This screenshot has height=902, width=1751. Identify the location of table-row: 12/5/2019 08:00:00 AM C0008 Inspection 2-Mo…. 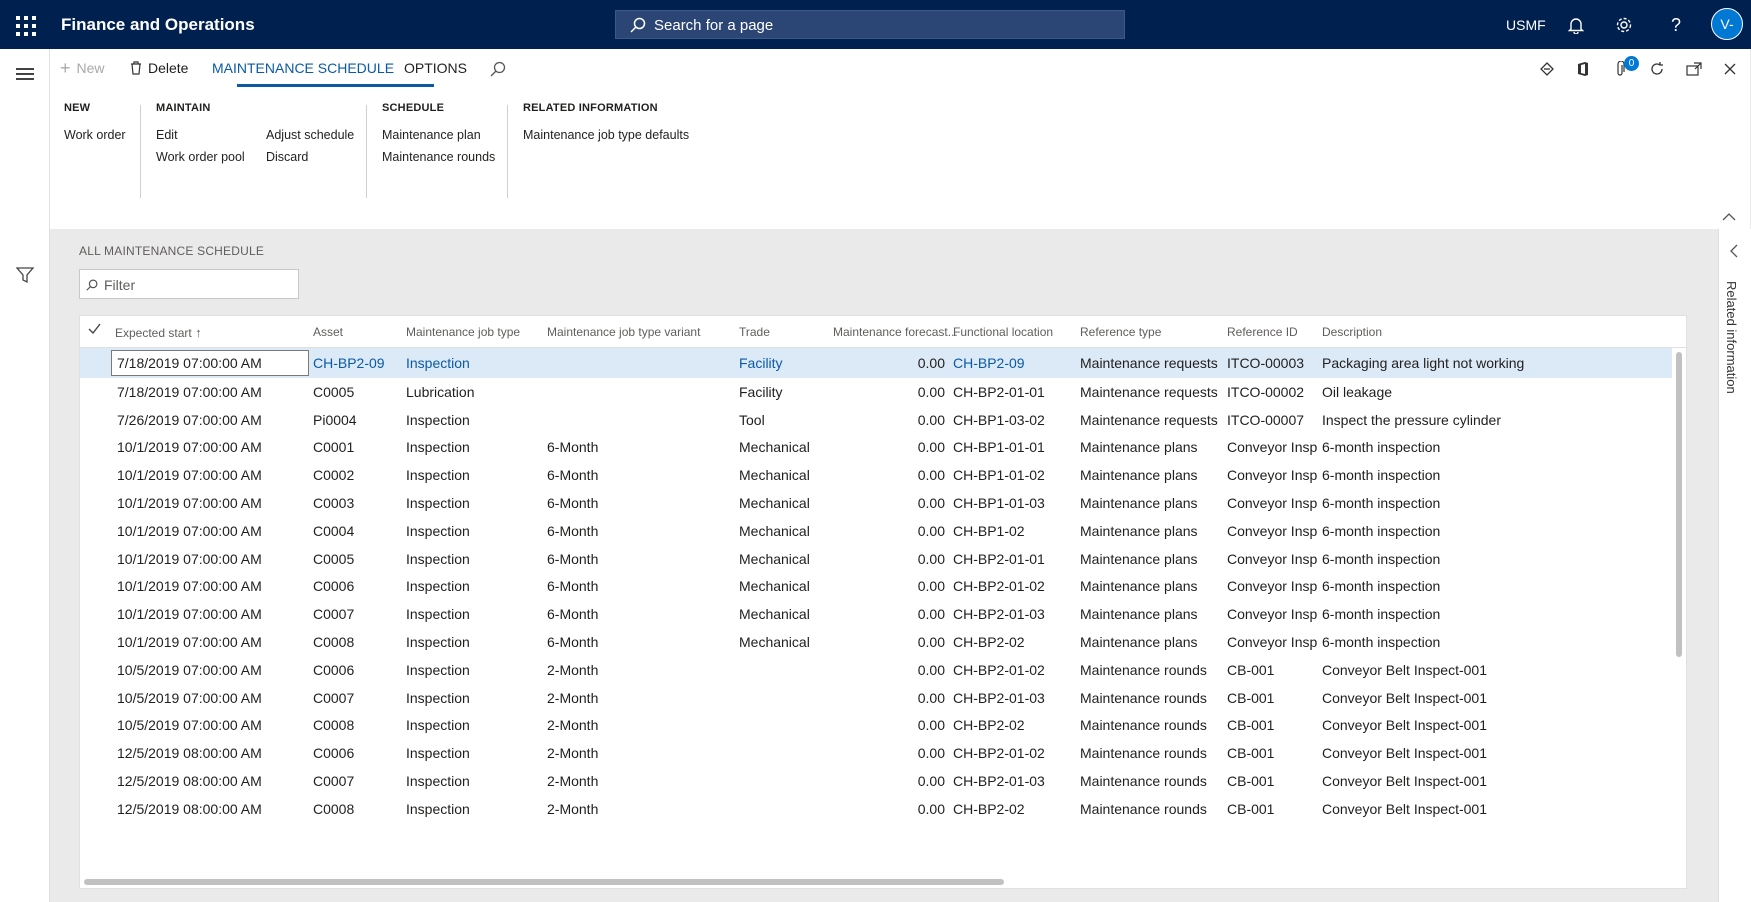
(876, 809).